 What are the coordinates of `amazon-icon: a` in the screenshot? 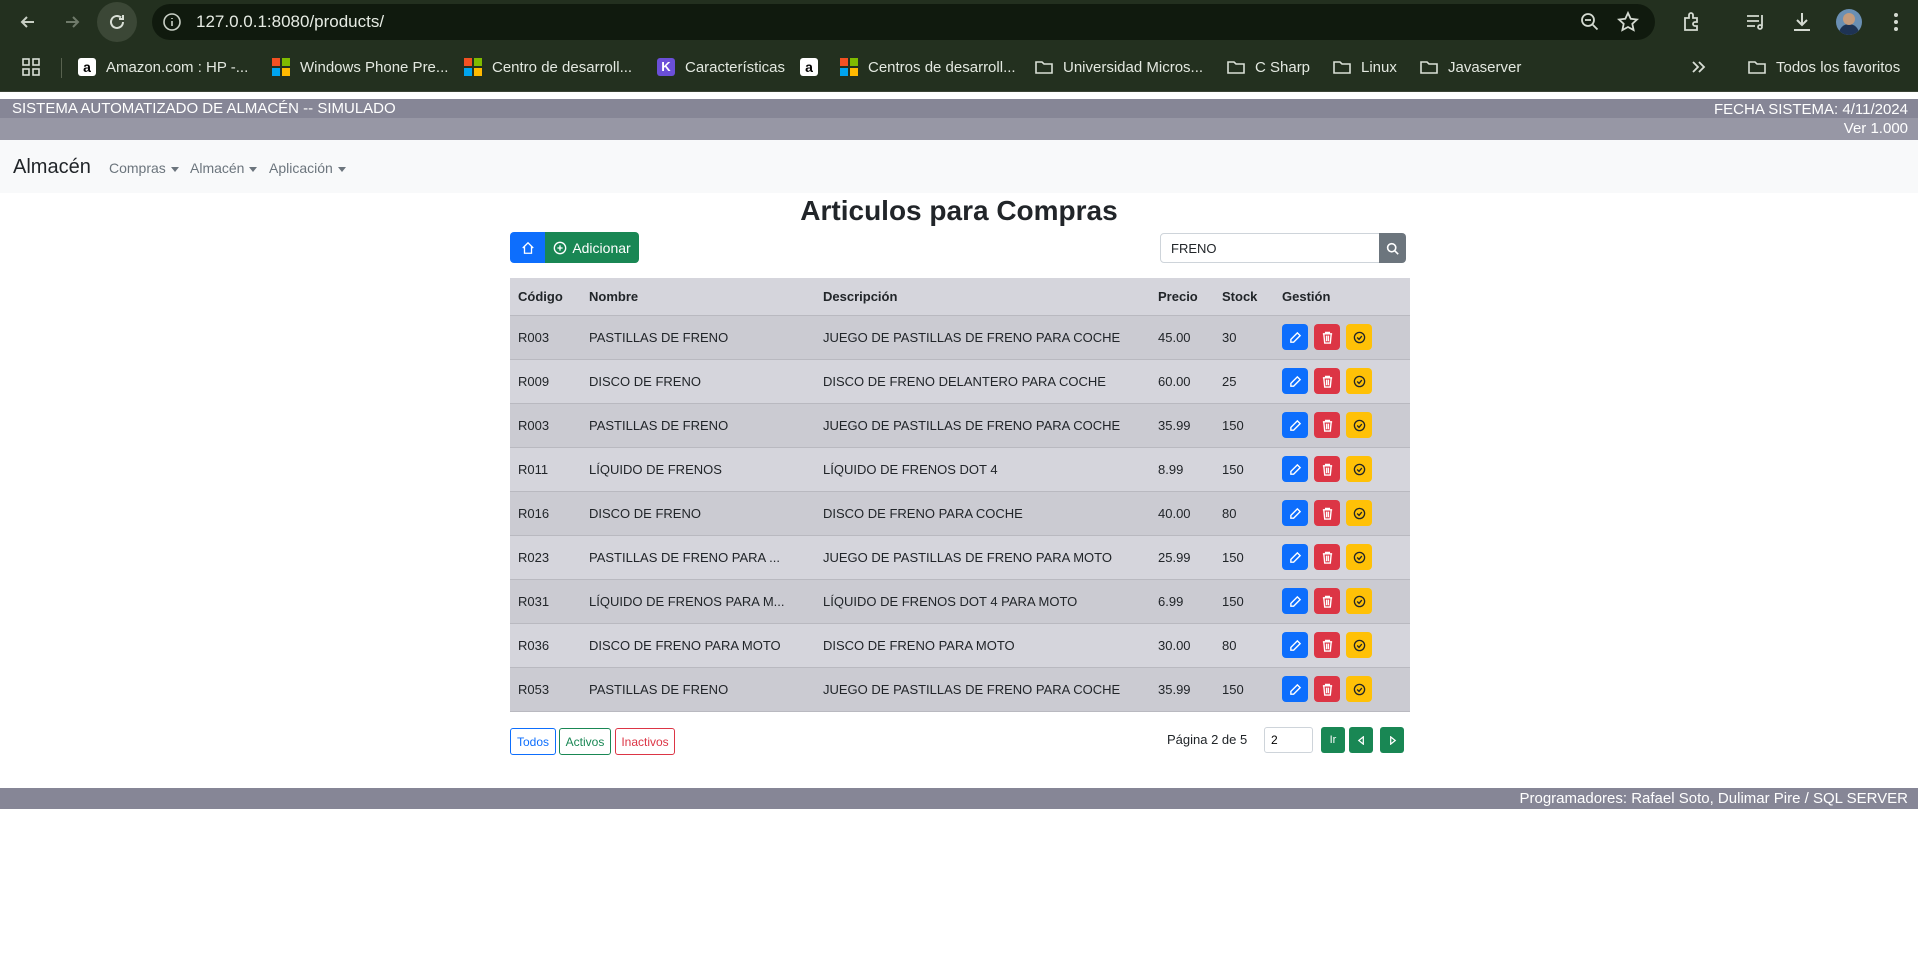 It's located at (809, 67).